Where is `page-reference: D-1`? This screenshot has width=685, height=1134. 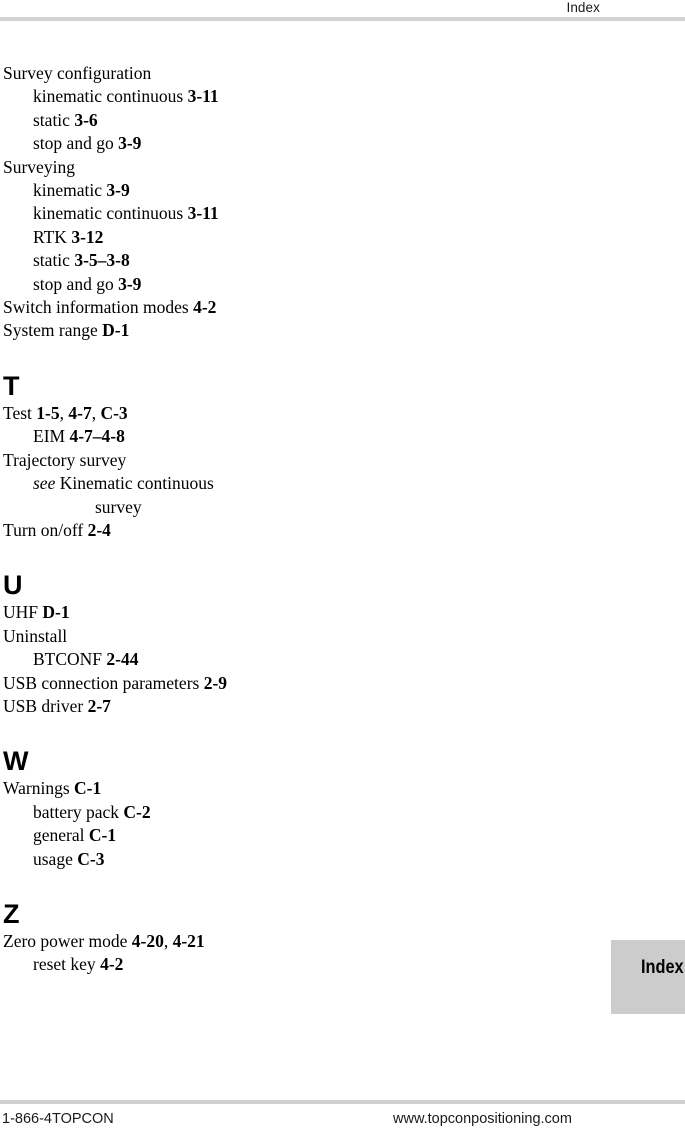
page-reference: D-1 is located at coordinates (116, 330).